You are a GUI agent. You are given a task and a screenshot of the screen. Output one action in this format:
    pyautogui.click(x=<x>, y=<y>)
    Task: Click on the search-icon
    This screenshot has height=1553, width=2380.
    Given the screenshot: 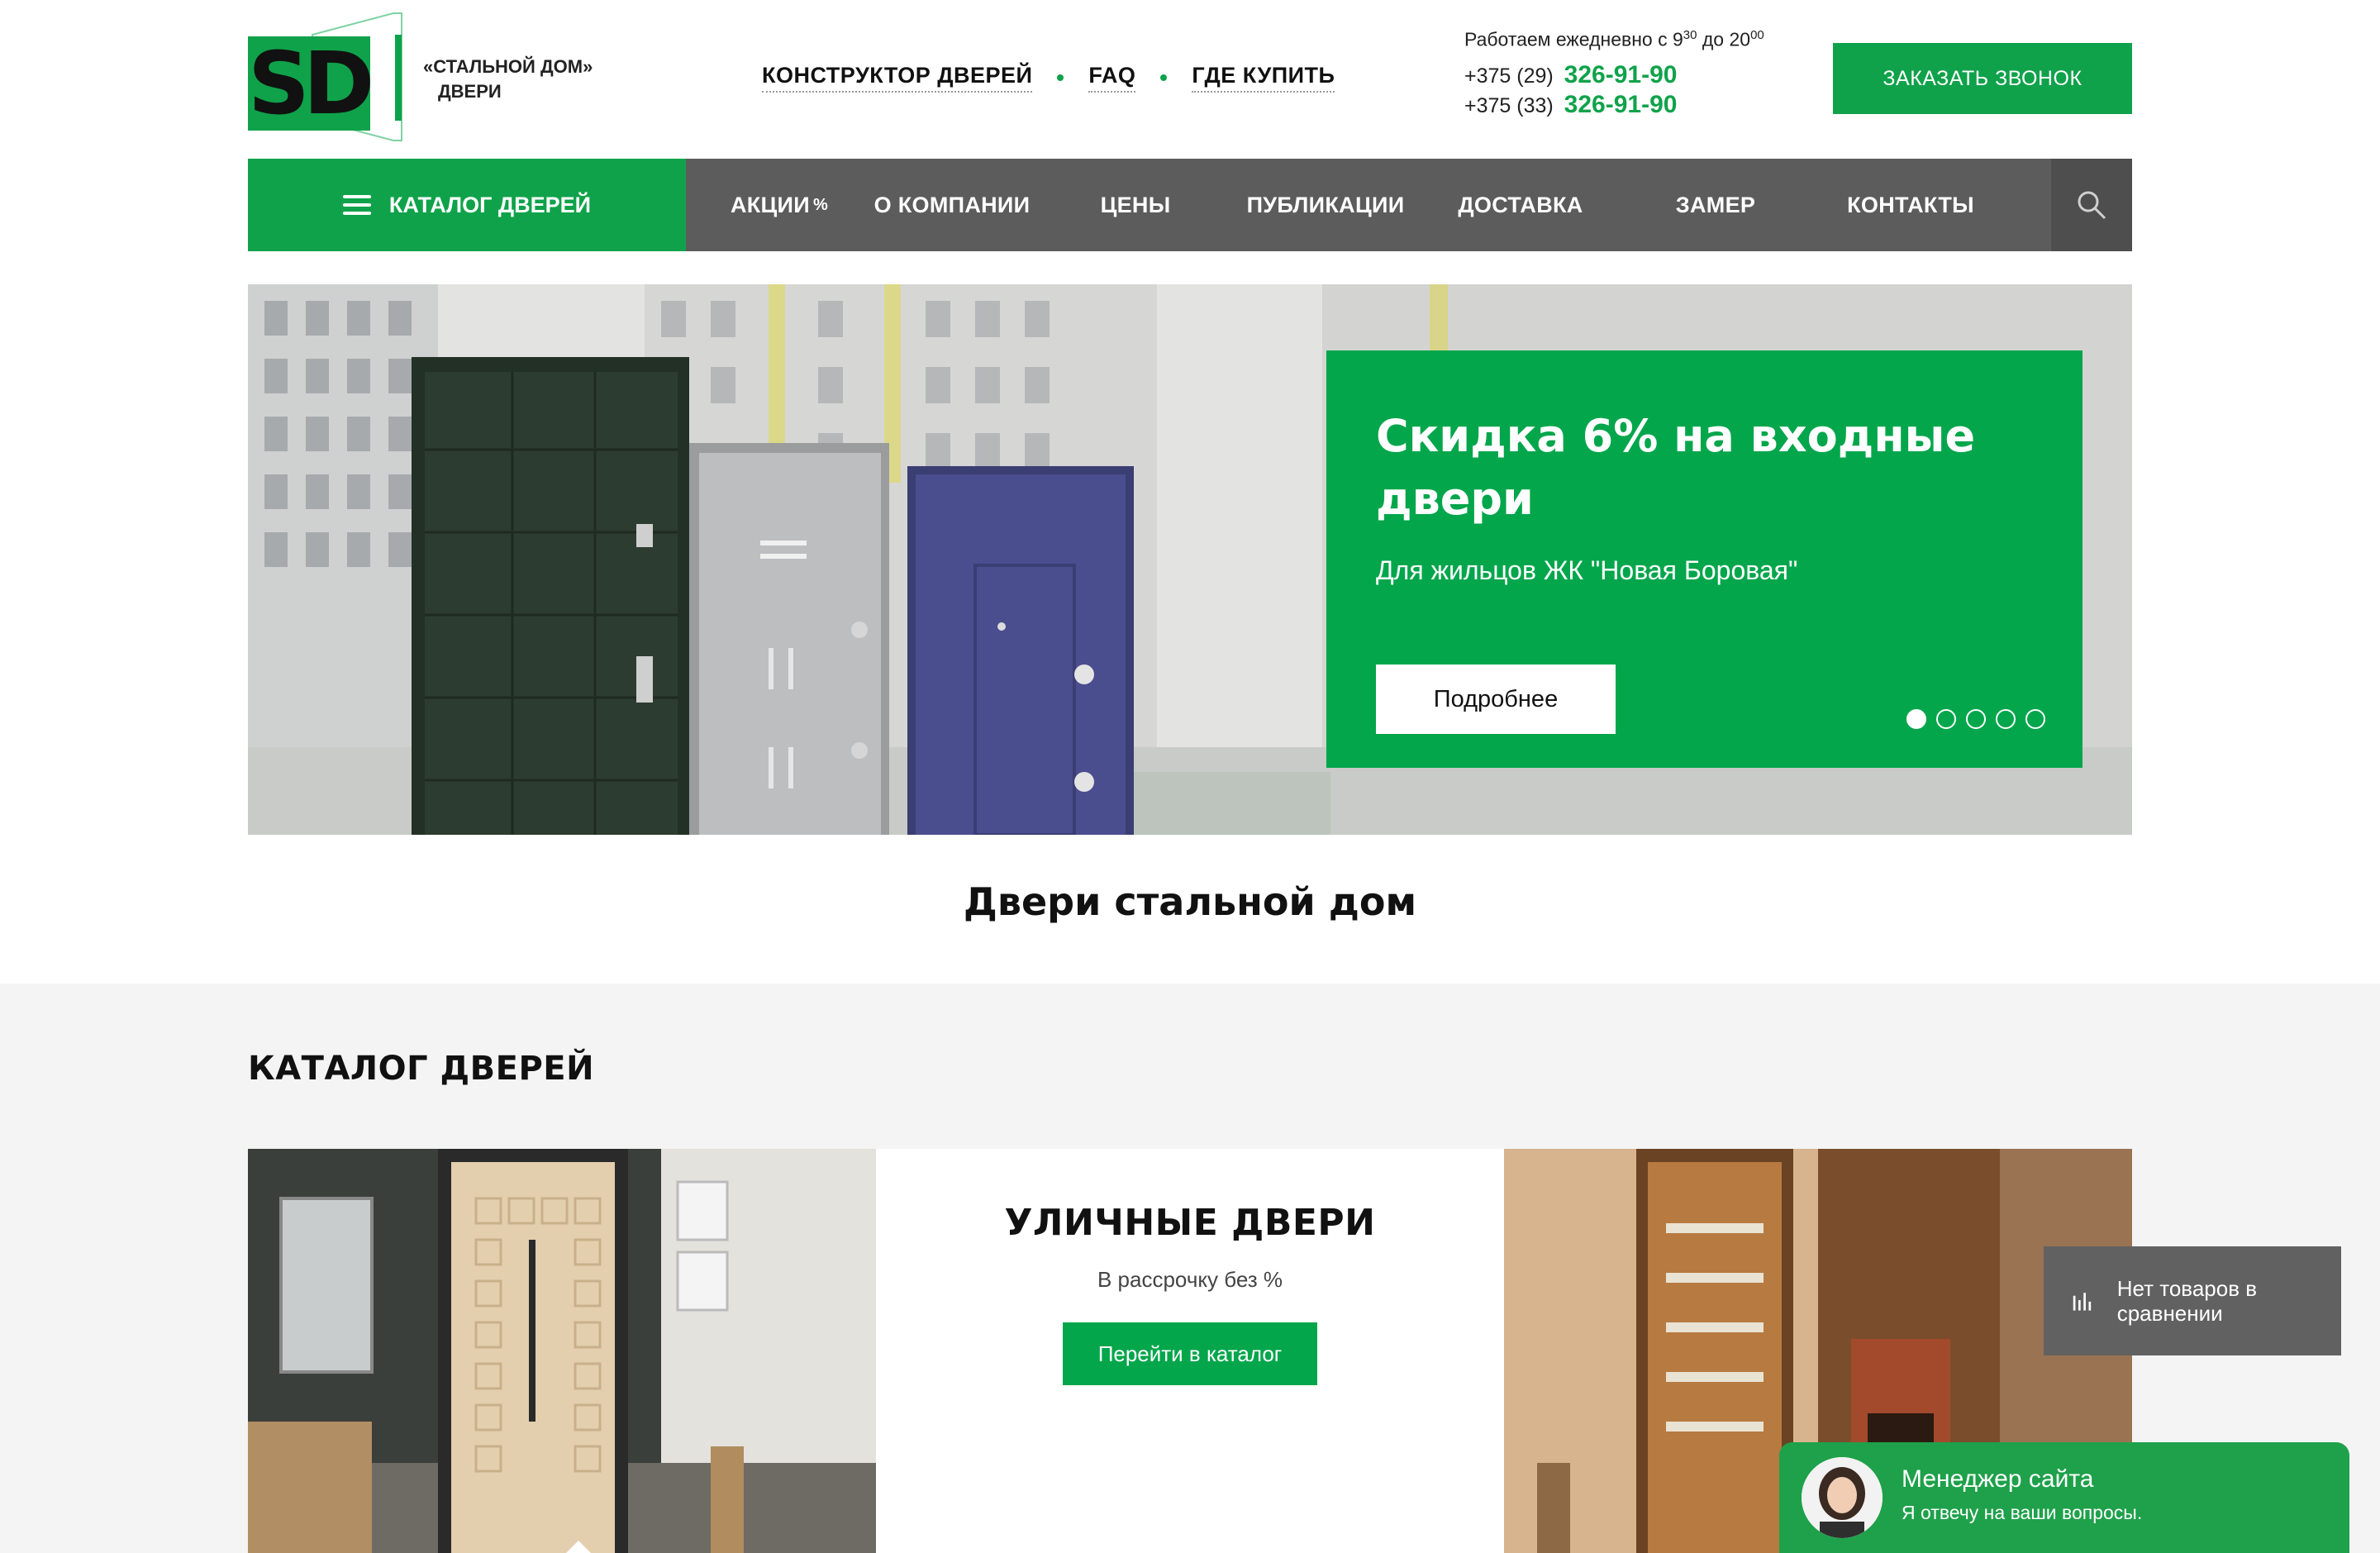 What is the action you would take?
    pyautogui.click(x=2092, y=206)
    